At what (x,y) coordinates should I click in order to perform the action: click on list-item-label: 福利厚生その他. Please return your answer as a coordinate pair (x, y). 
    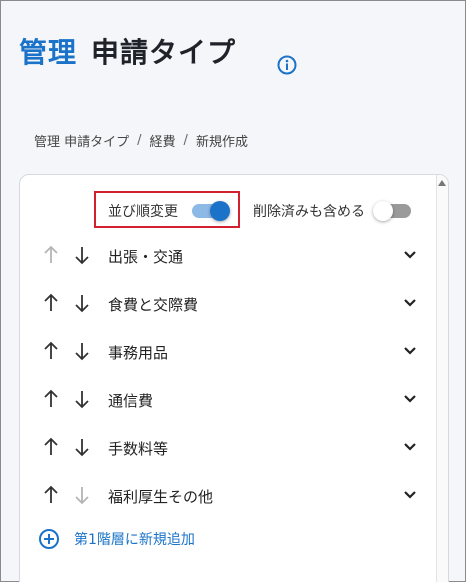
    Looking at the image, I should click on (161, 497).